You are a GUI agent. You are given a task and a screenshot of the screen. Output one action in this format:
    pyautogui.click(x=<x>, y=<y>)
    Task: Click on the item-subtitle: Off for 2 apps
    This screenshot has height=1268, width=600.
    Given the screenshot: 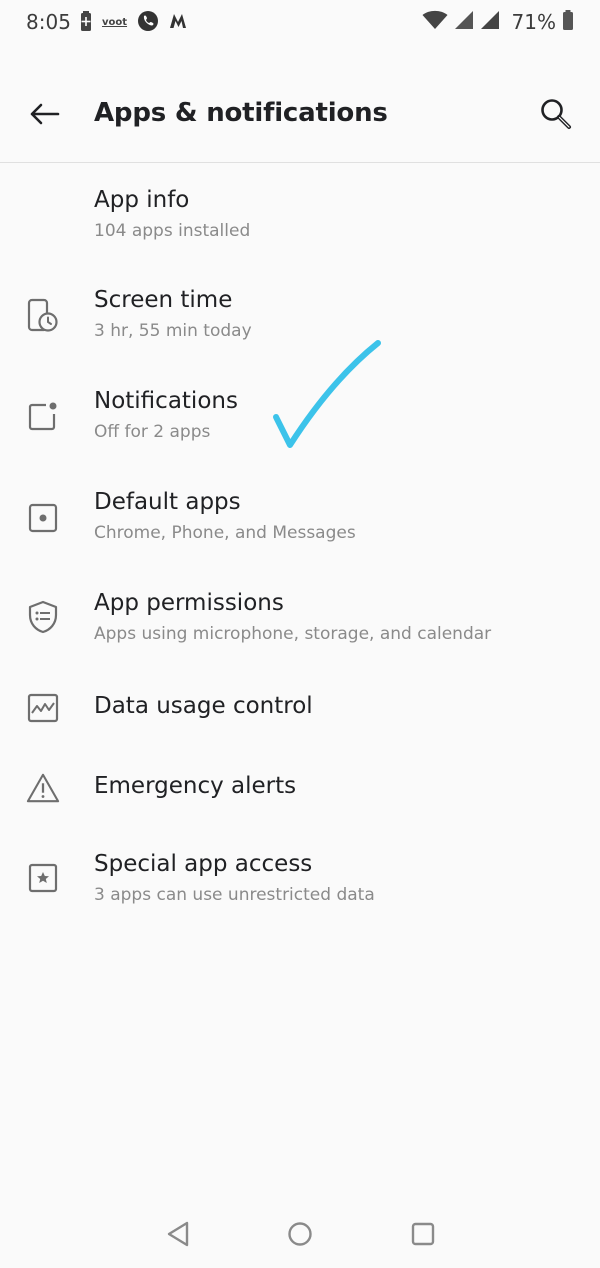 What is the action you would take?
    pyautogui.click(x=152, y=432)
    